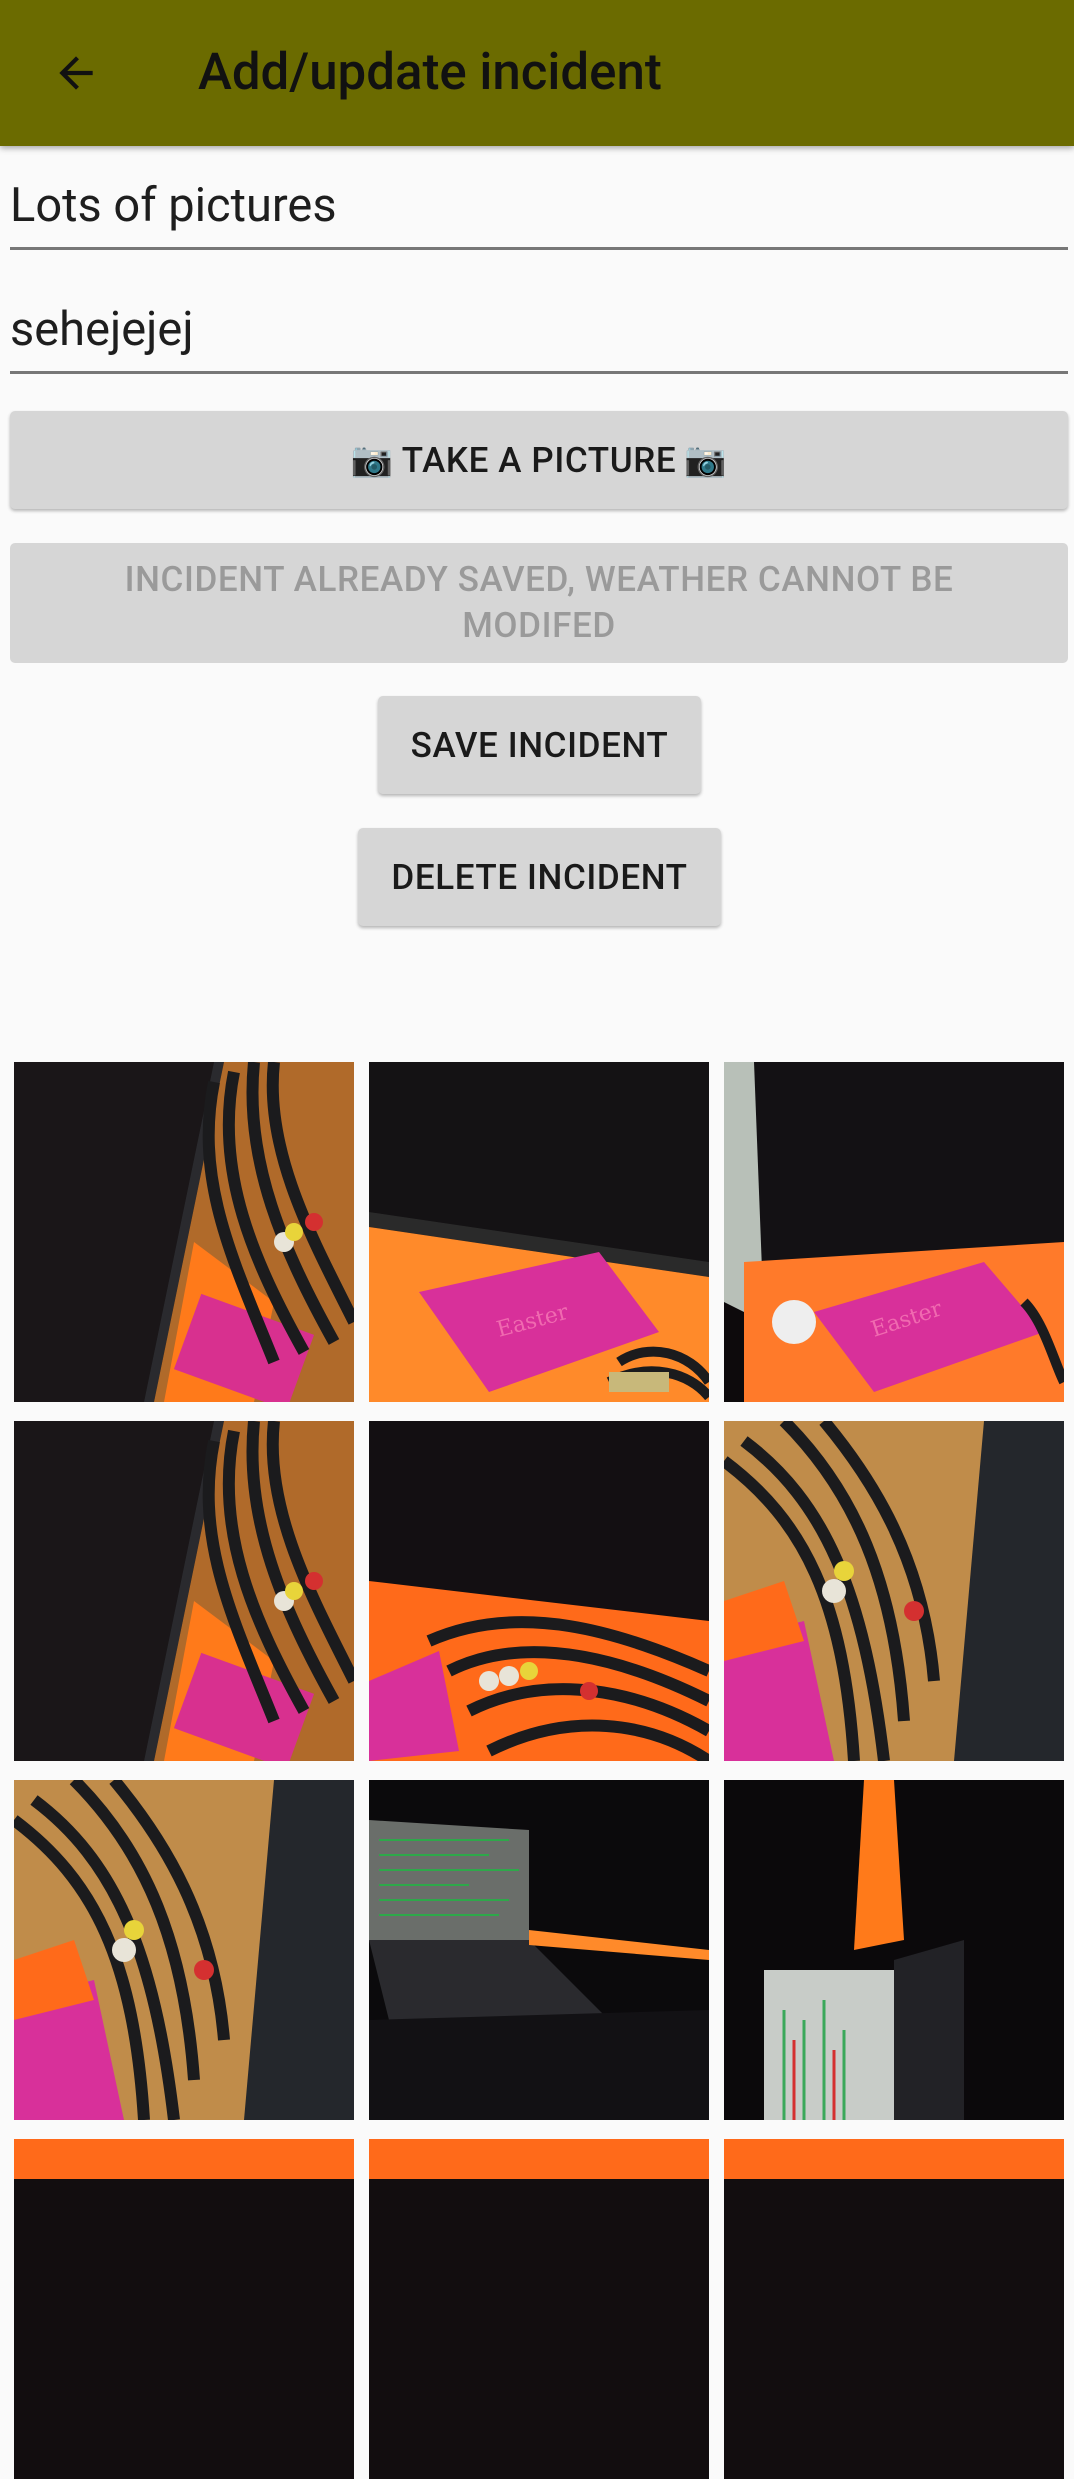 This screenshot has width=1074, height=2479. I want to click on take-picture-button: 📷 TAKE A PICTURE 📷, so click(539, 460).